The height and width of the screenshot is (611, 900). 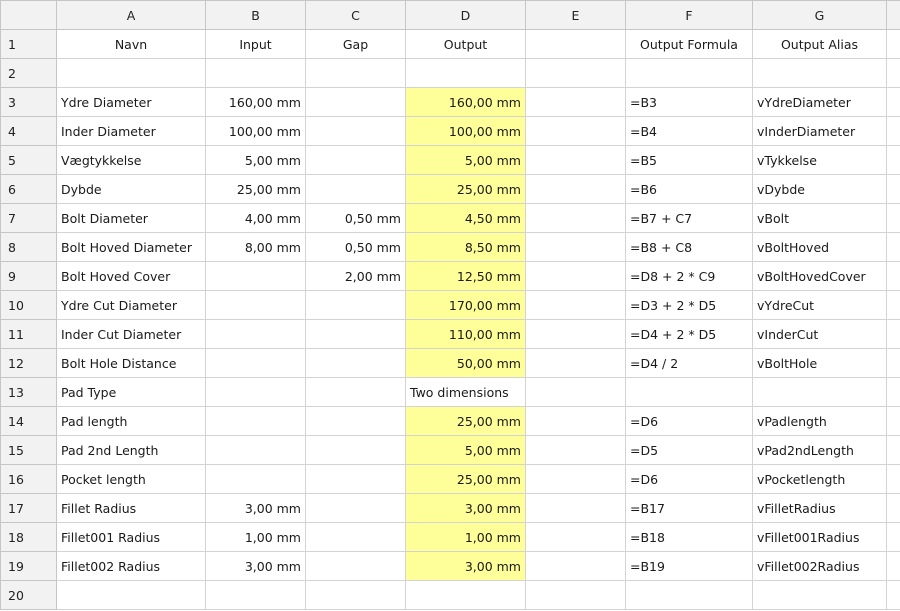 I want to click on cell-f9: =D8 + 2 * C9, so click(x=689, y=276).